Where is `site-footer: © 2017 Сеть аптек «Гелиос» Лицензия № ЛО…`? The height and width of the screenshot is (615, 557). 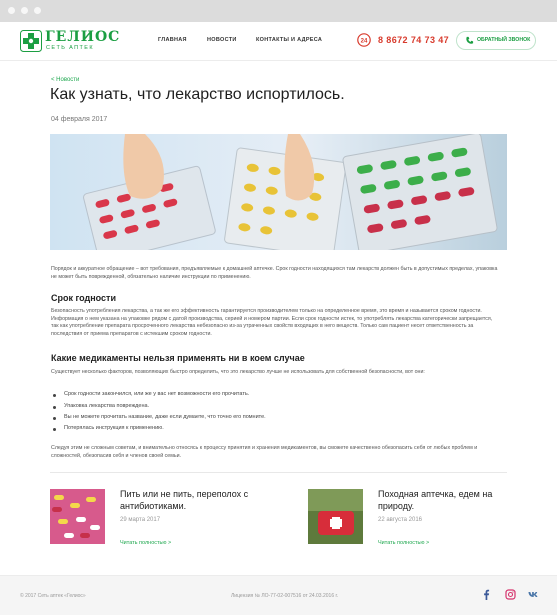 site-footer: © 2017 Сеть аптек «Гелиос» Лицензия № ЛО… is located at coordinates (278, 595).